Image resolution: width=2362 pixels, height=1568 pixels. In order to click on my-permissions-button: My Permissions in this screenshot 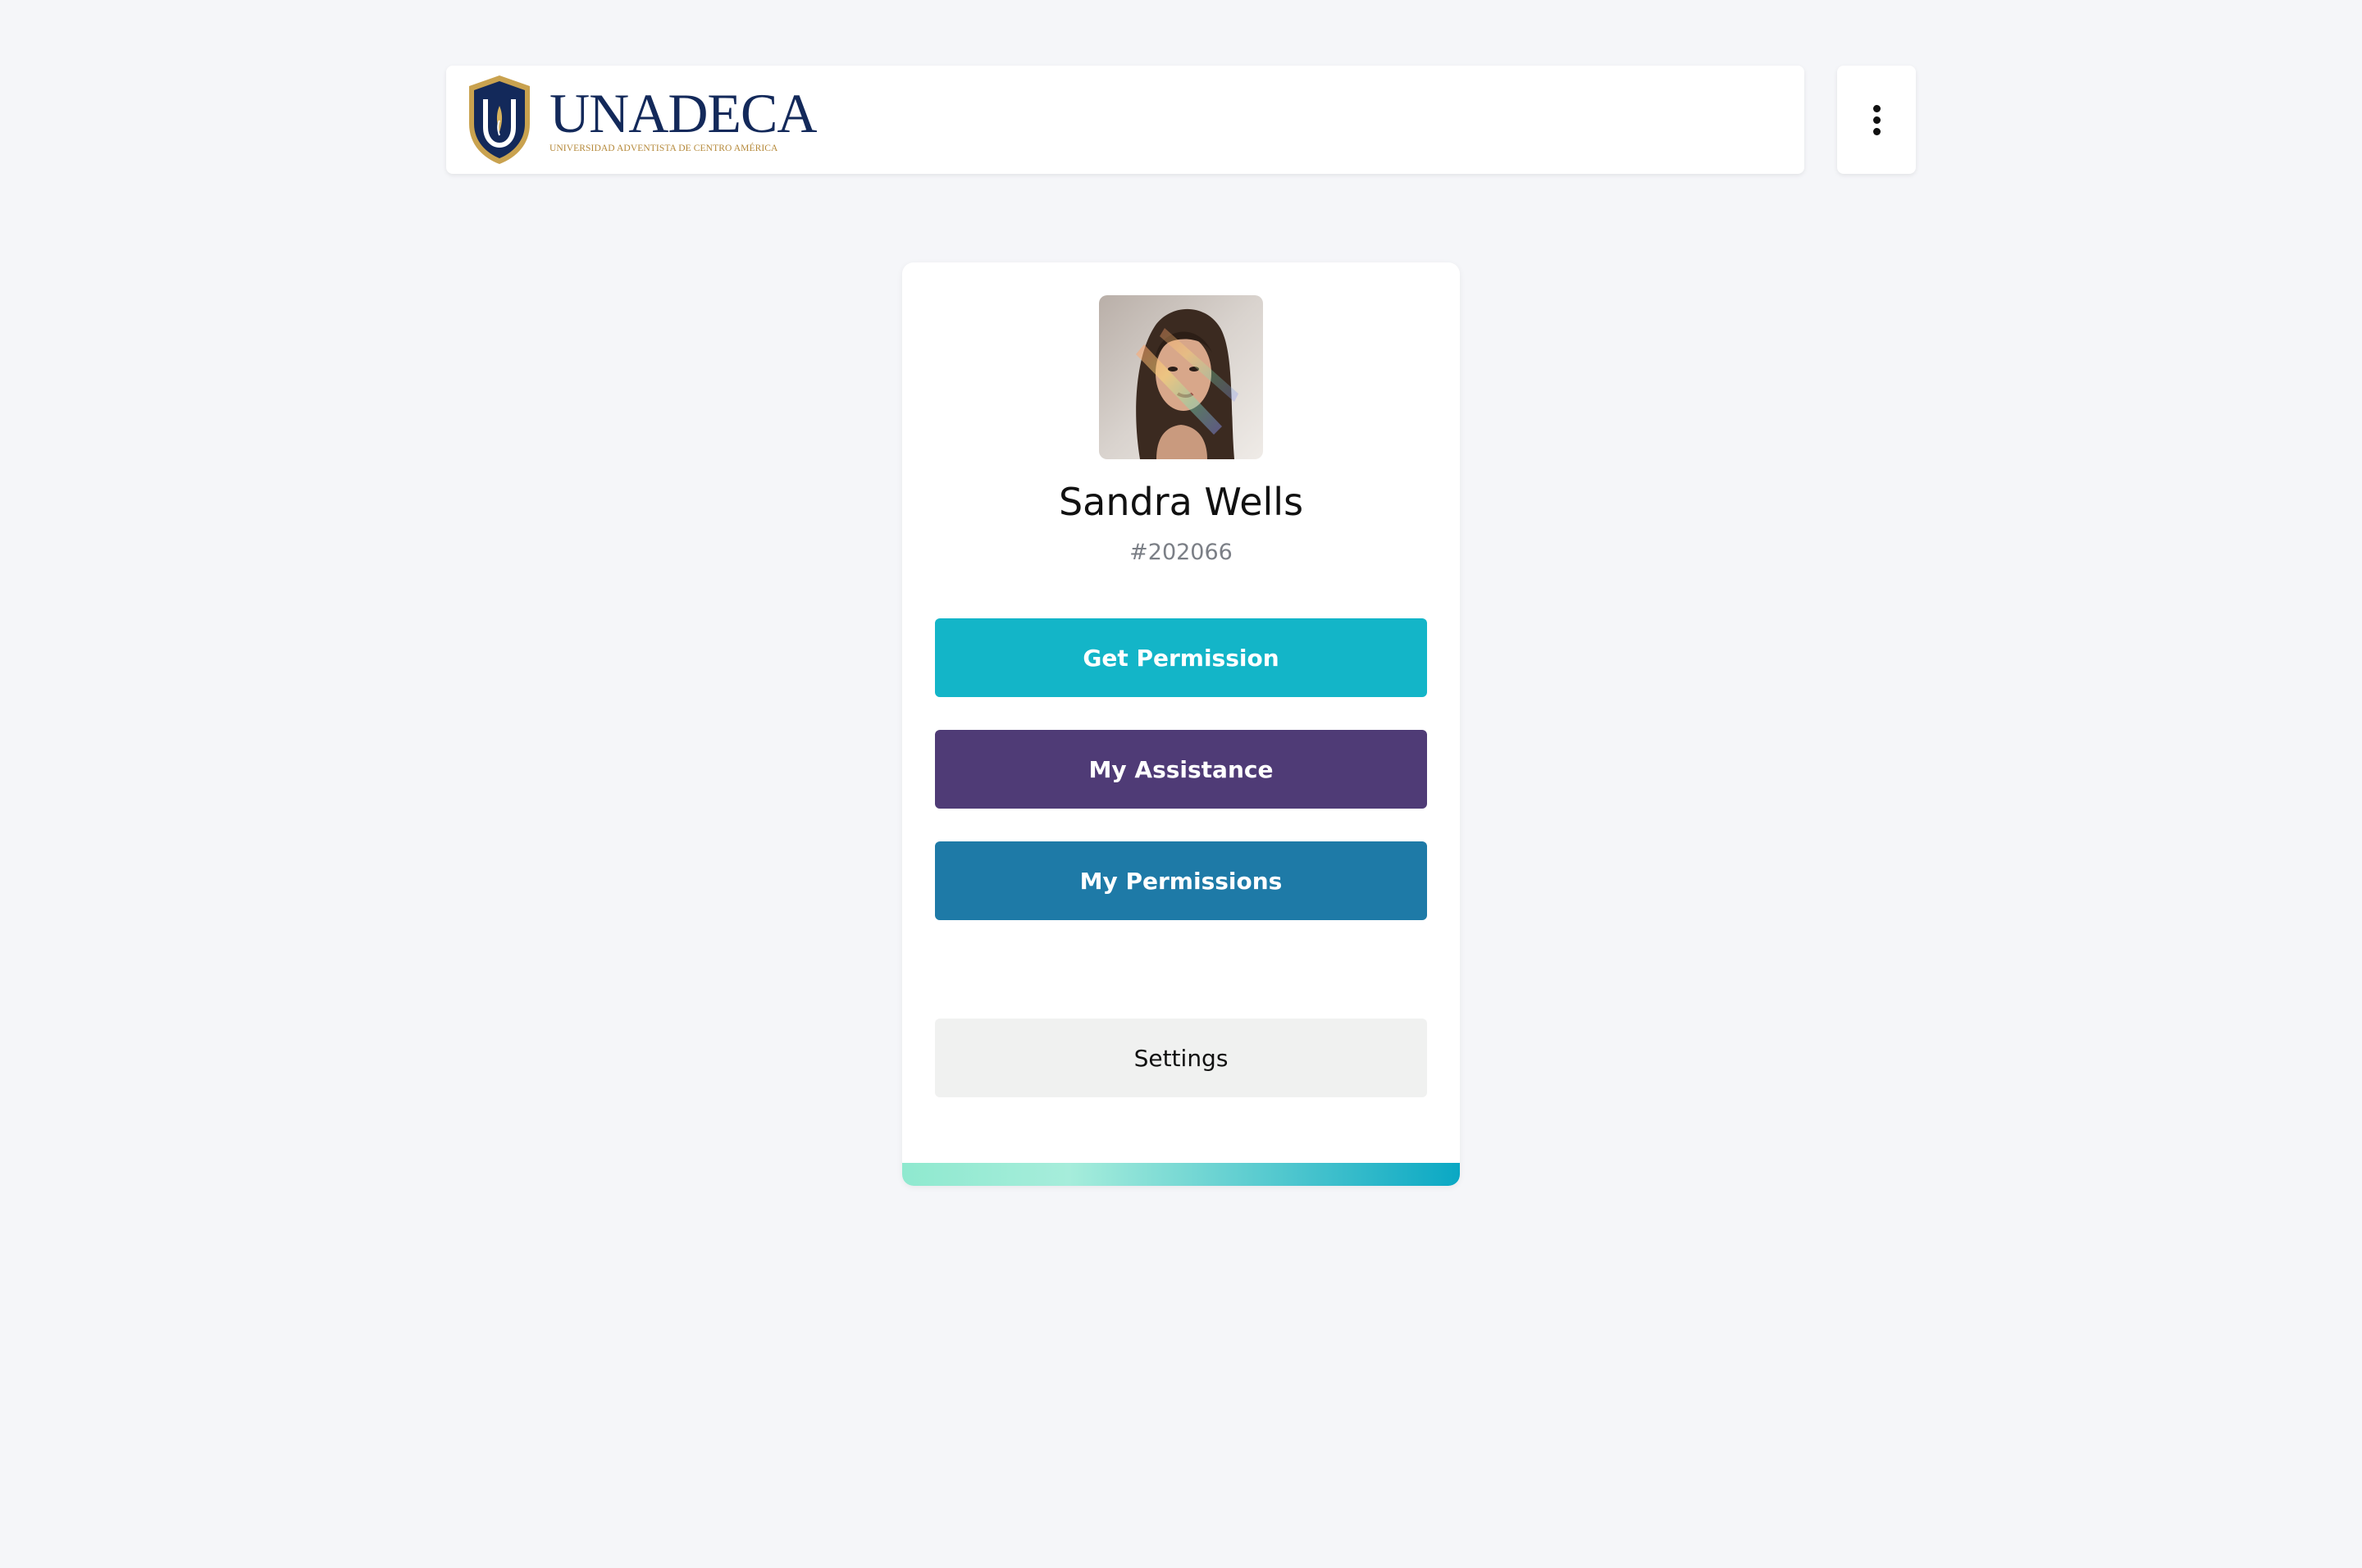, I will do `click(1181, 881)`.